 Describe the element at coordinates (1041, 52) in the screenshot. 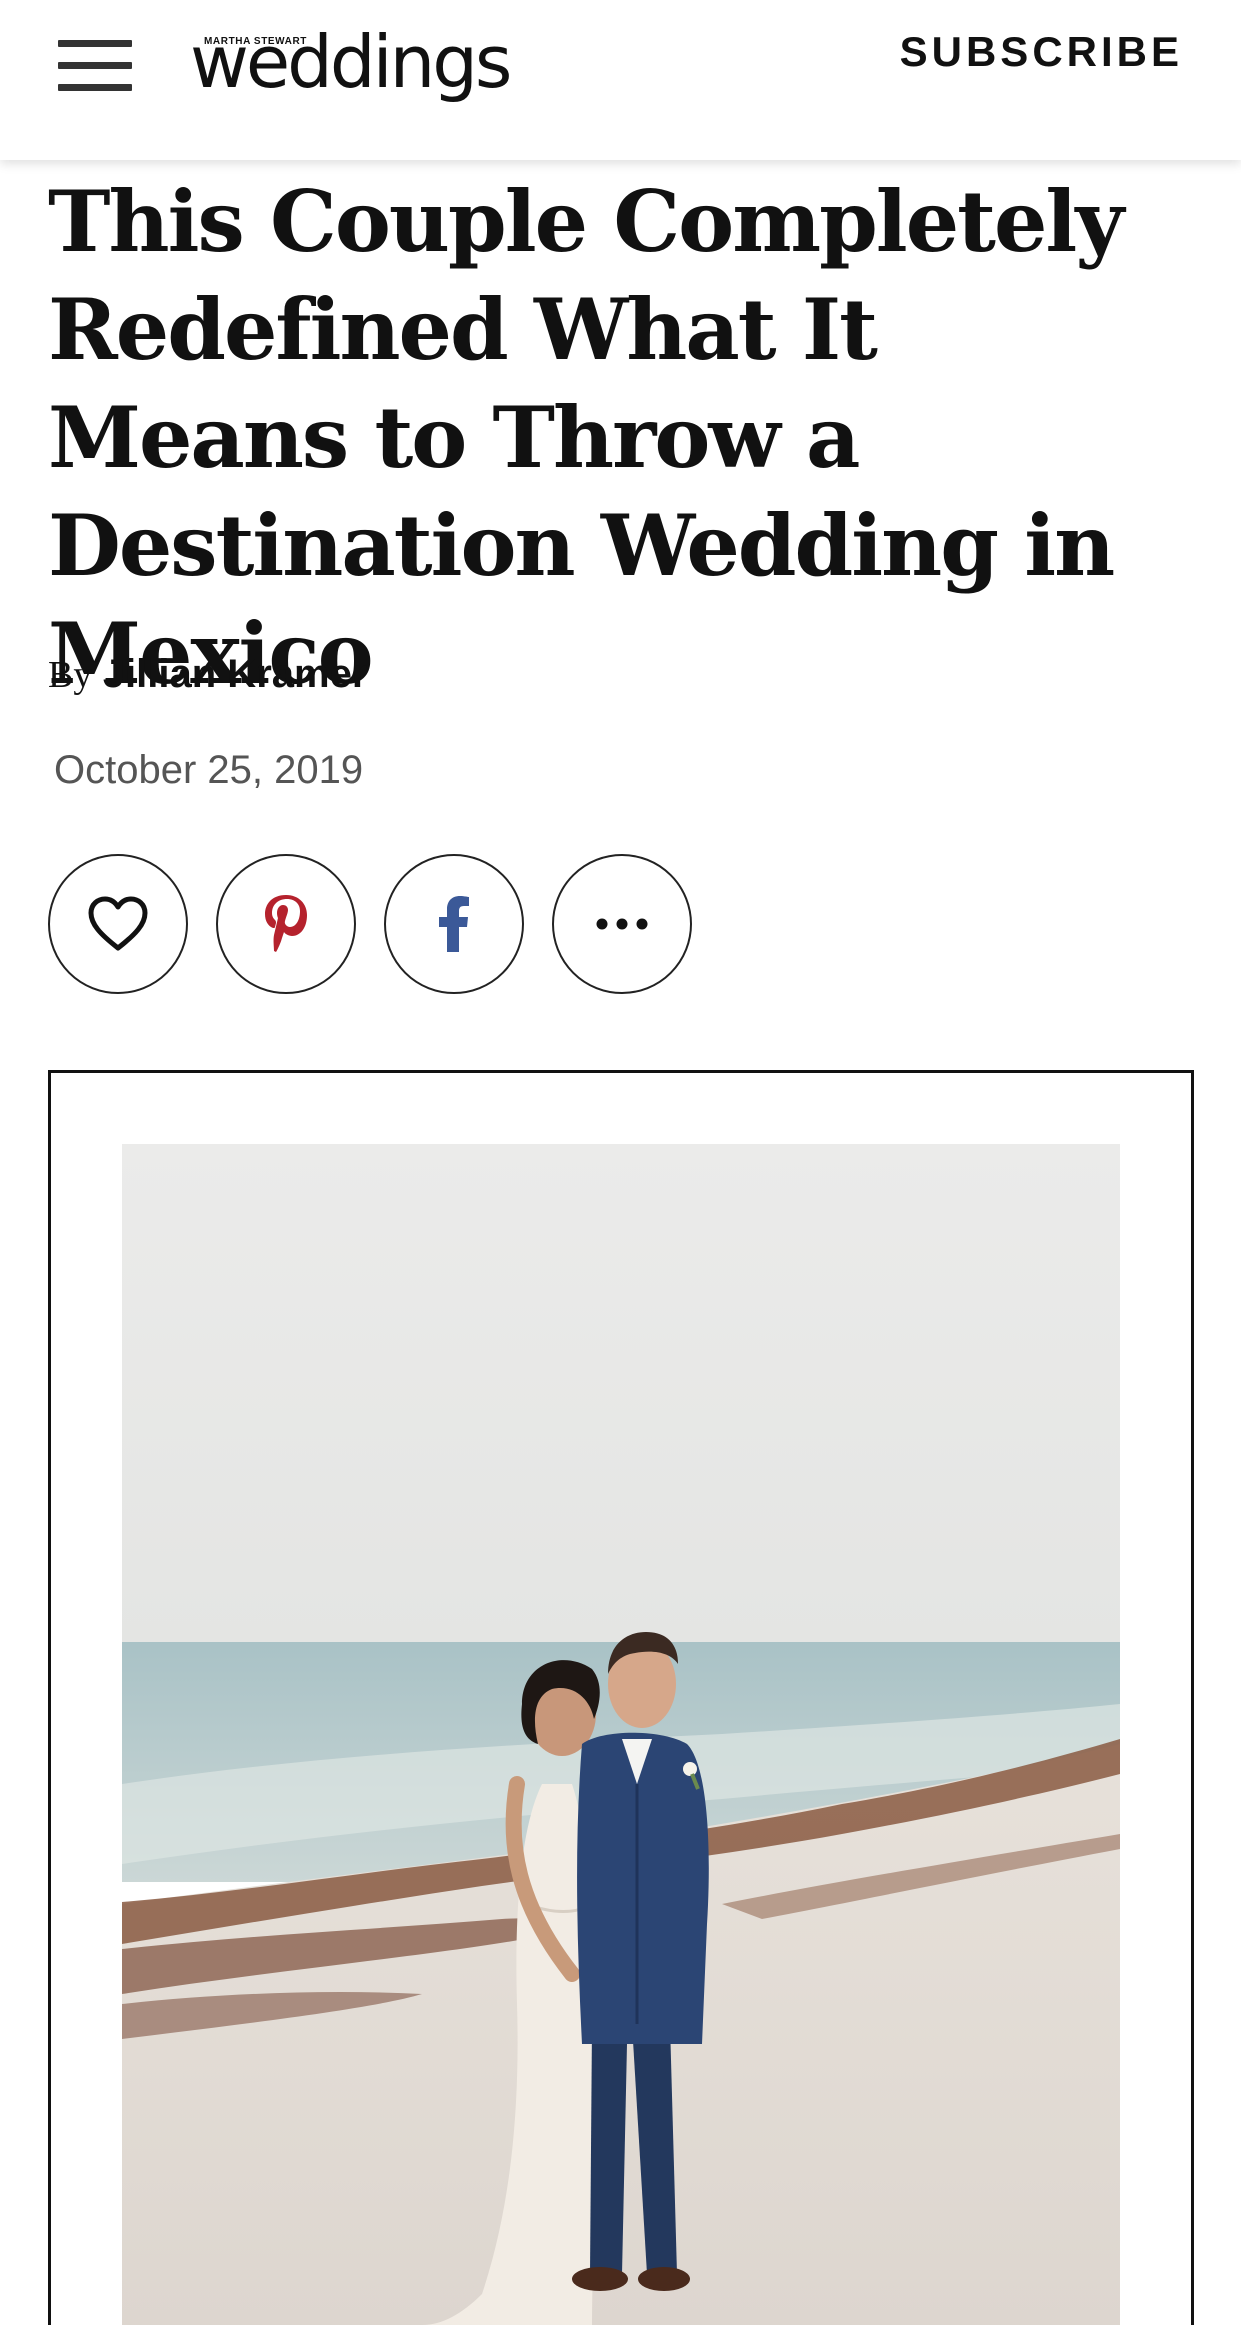

I see `subscribe-button: SUBSCRIBE` at that location.